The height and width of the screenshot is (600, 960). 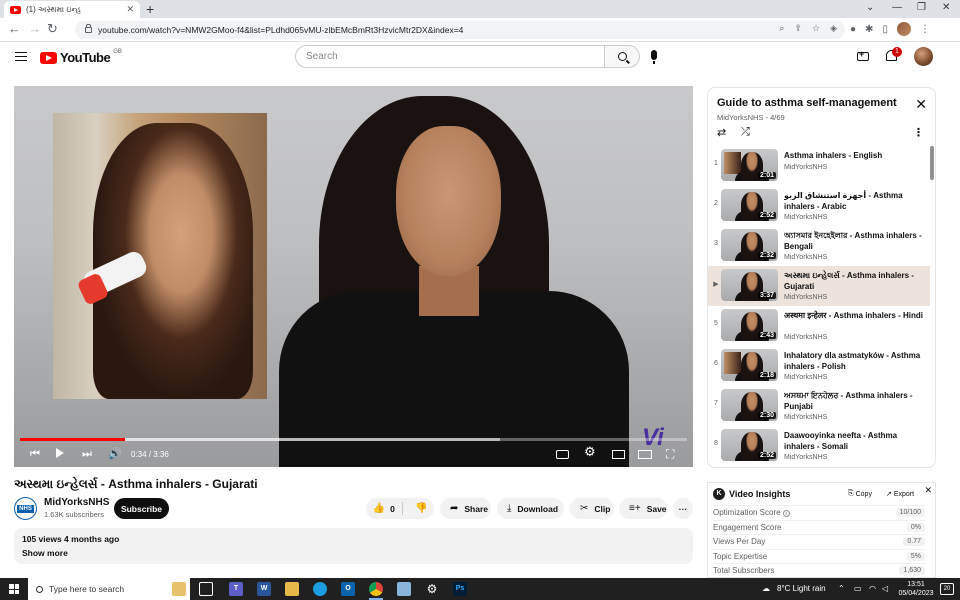 I want to click on restore-icon: ❐, so click(x=921, y=7).